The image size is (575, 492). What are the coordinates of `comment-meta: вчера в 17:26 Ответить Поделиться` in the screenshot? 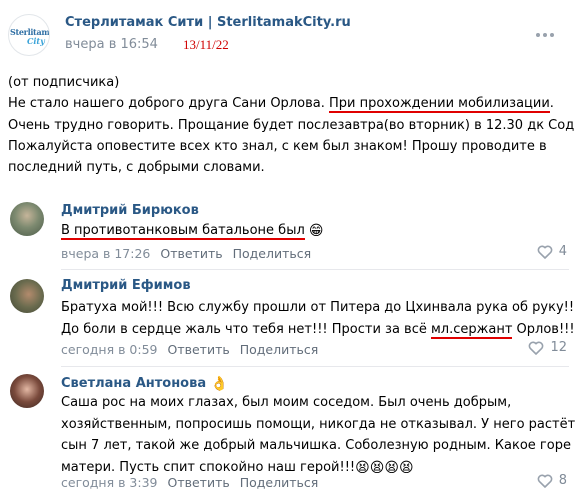 It's located at (186, 253).